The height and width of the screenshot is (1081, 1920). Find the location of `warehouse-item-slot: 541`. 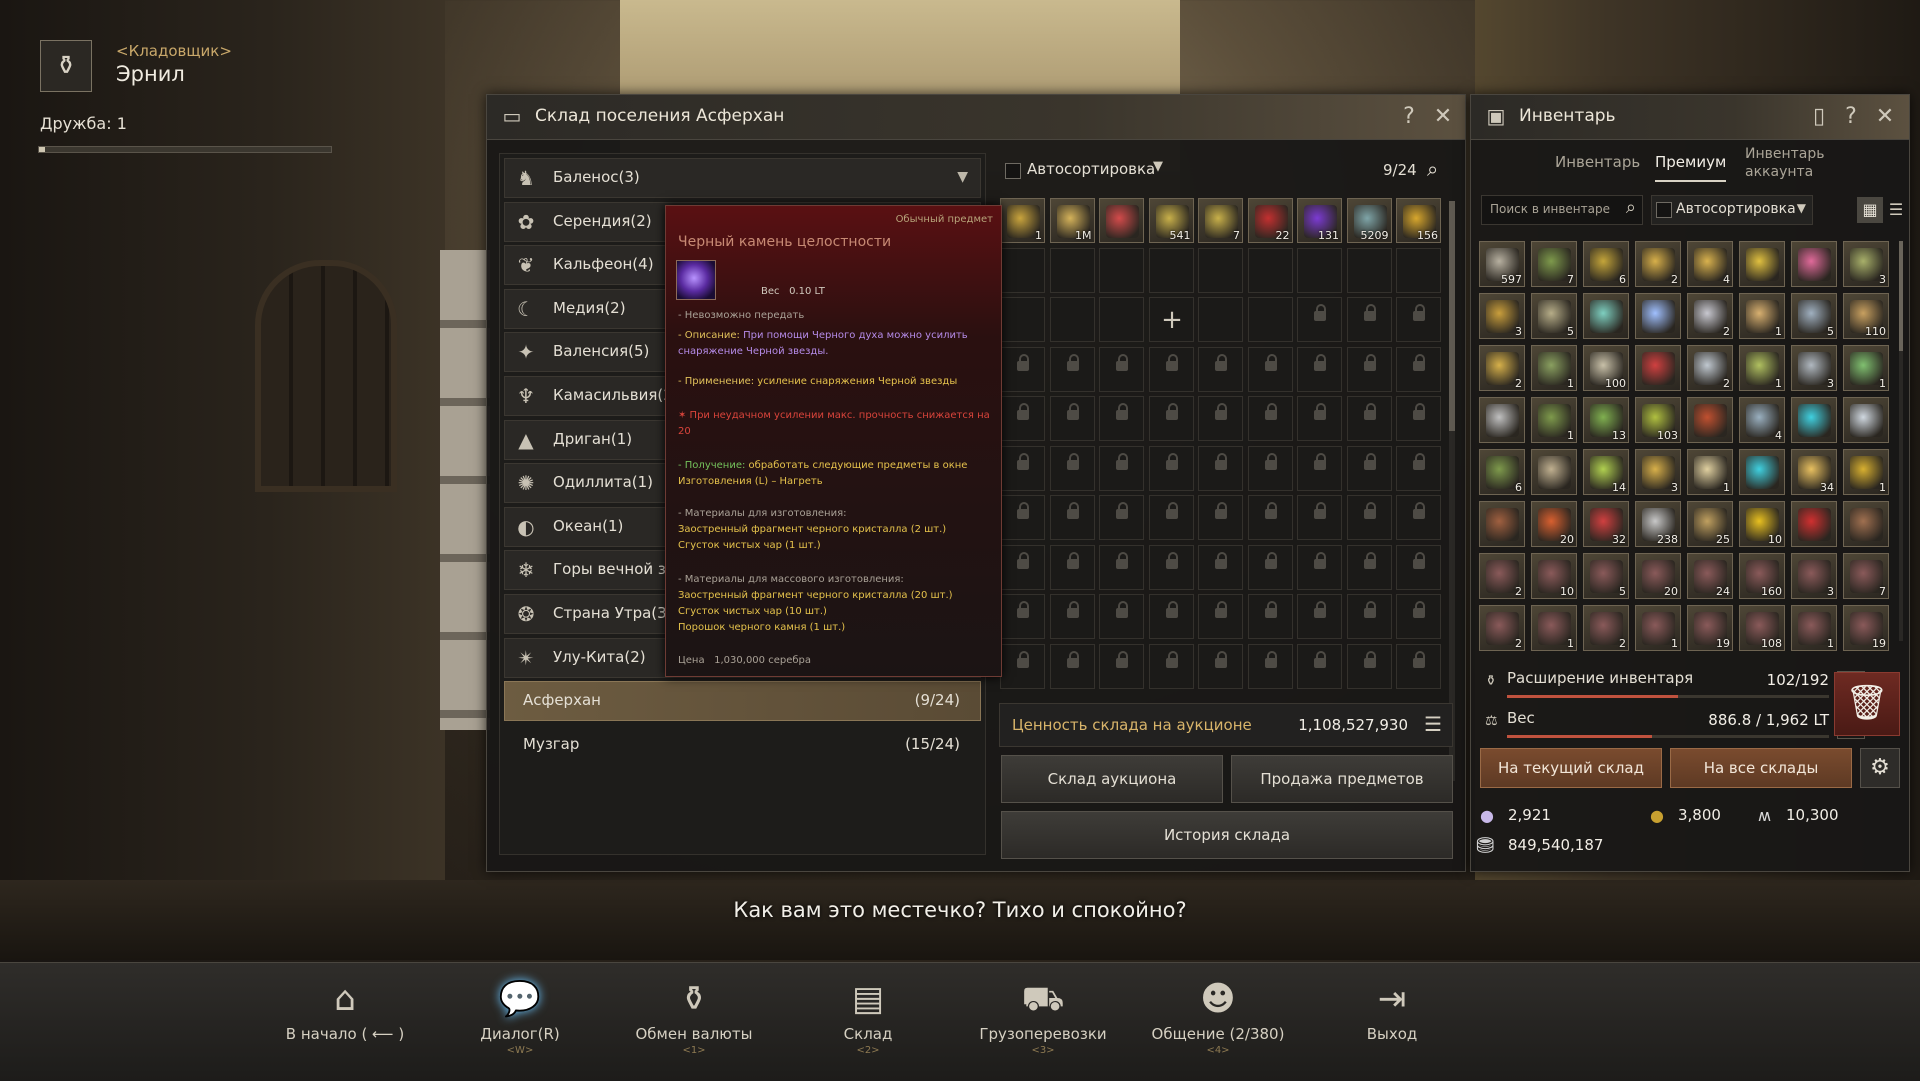

warehouse-item-slot: 541 is located at coordinates (1171, 220).